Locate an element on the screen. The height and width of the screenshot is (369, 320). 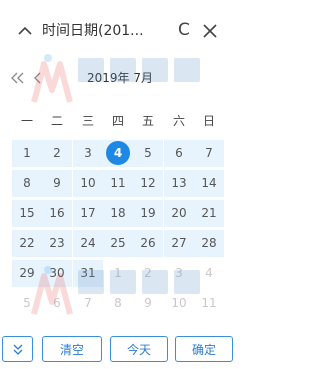
day-cell: 21 is located at coordinates (209, 213).